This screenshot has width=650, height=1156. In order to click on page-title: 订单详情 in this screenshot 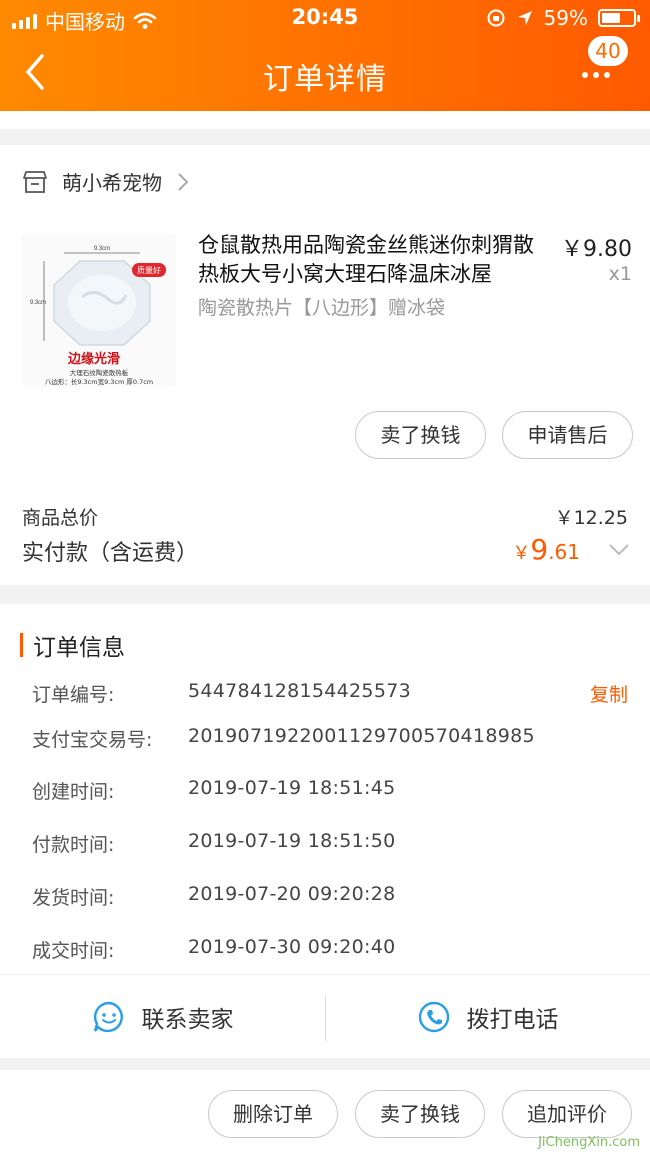, I will do `click(325, 79)`.